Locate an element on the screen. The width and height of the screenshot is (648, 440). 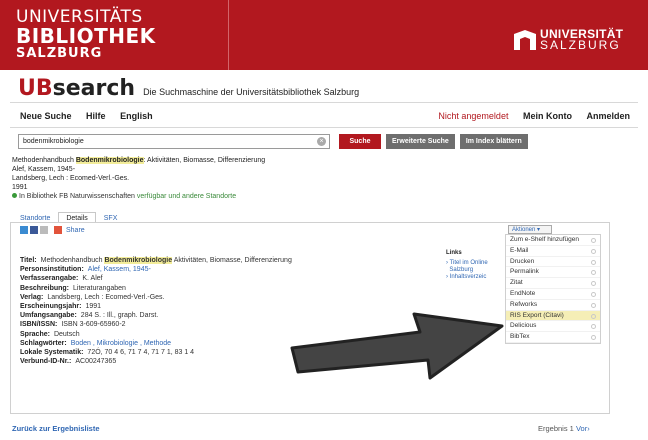
library-logo-line2: BIBLIOTHEK is located at coordinates (86, 36).